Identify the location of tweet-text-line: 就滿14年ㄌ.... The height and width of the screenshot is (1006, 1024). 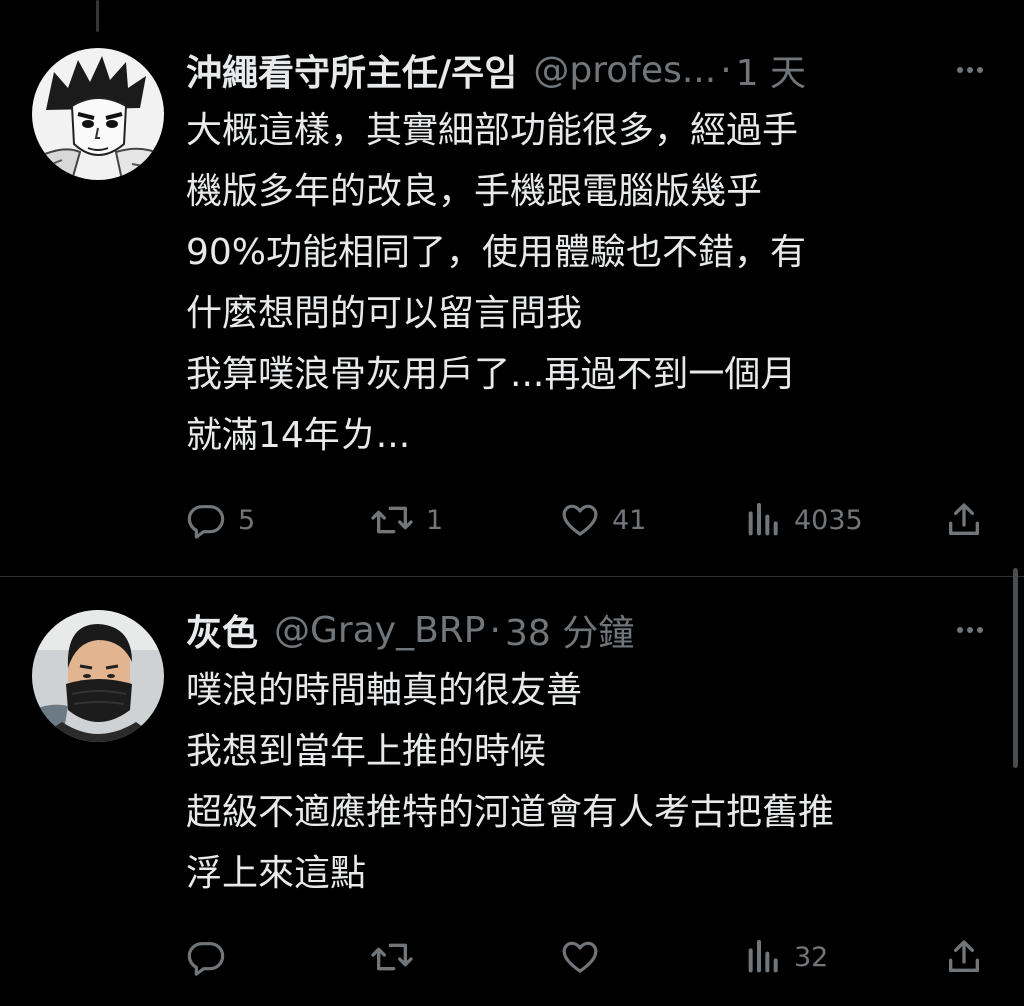
(298, 435).